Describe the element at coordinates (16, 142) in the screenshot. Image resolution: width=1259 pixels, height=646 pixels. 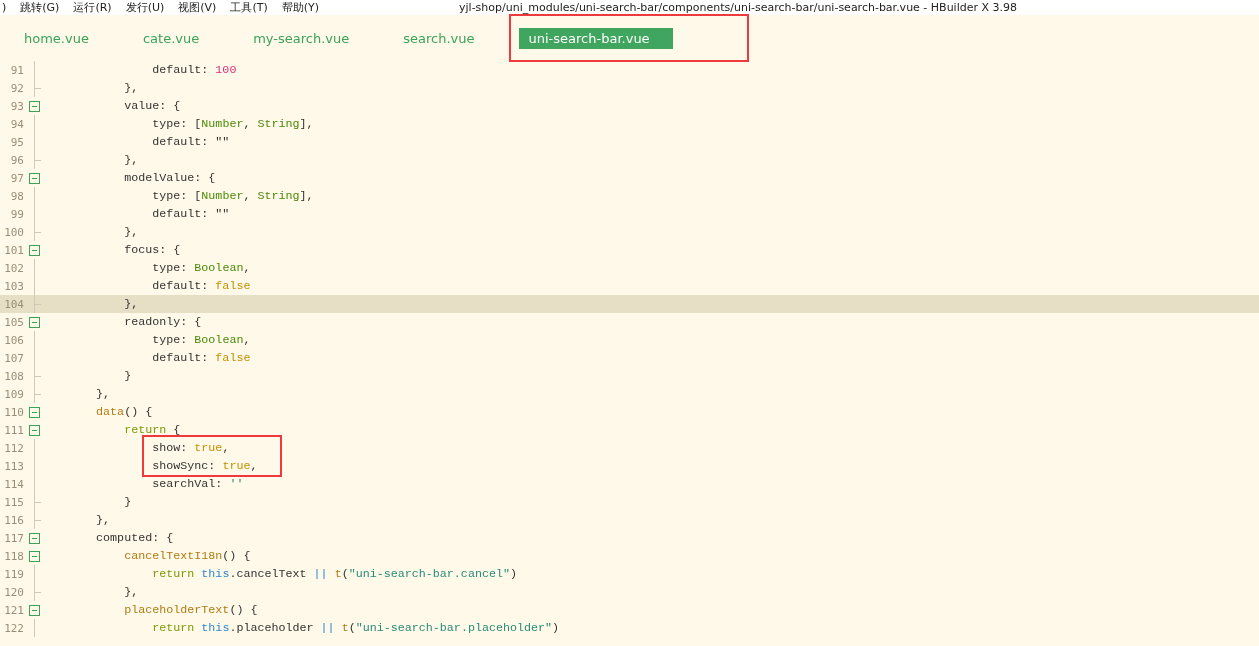
I see `line-number: 95` at that location.